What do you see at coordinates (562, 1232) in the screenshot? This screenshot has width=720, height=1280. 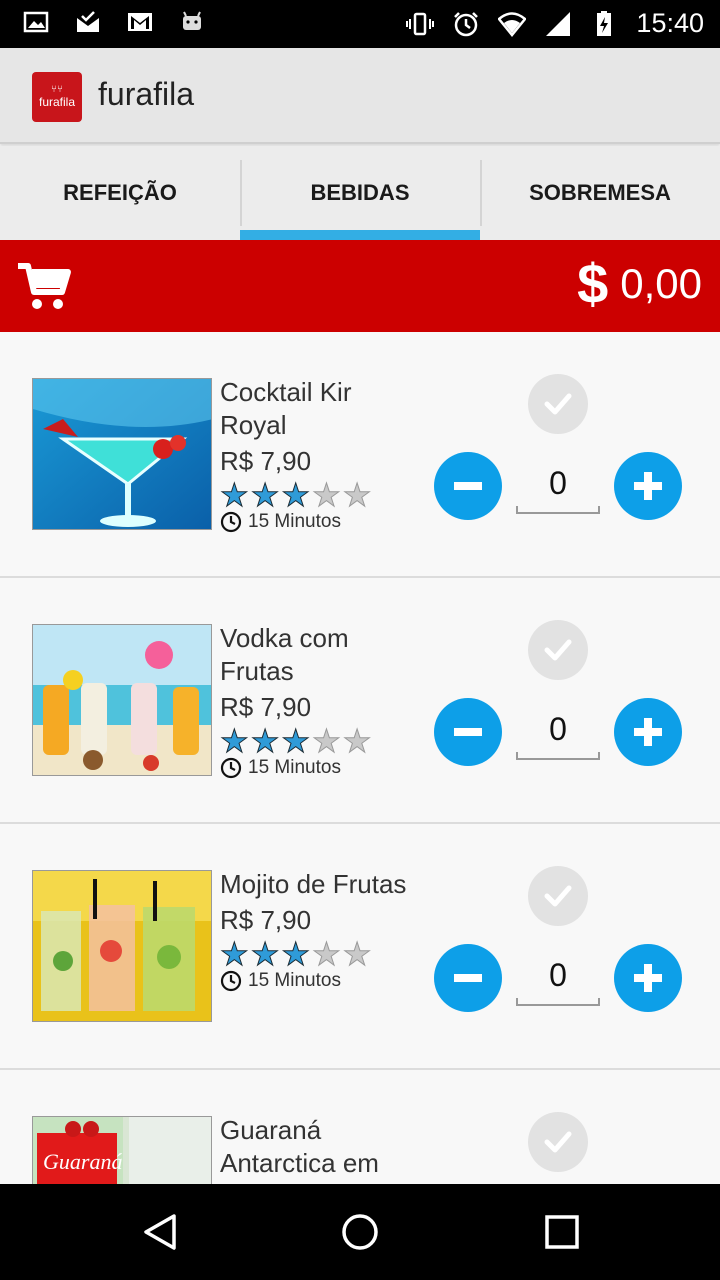 I see `recents-icon` at bounding box center [562, 1232].